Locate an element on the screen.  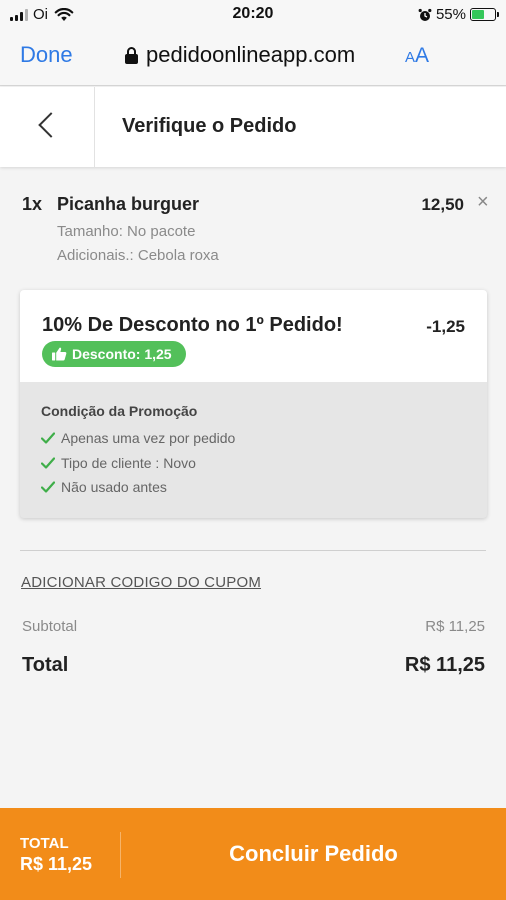
checkout-footer: TOTAL R$ 11,25 Concluir Pedido is located at coordinates (253, 854).